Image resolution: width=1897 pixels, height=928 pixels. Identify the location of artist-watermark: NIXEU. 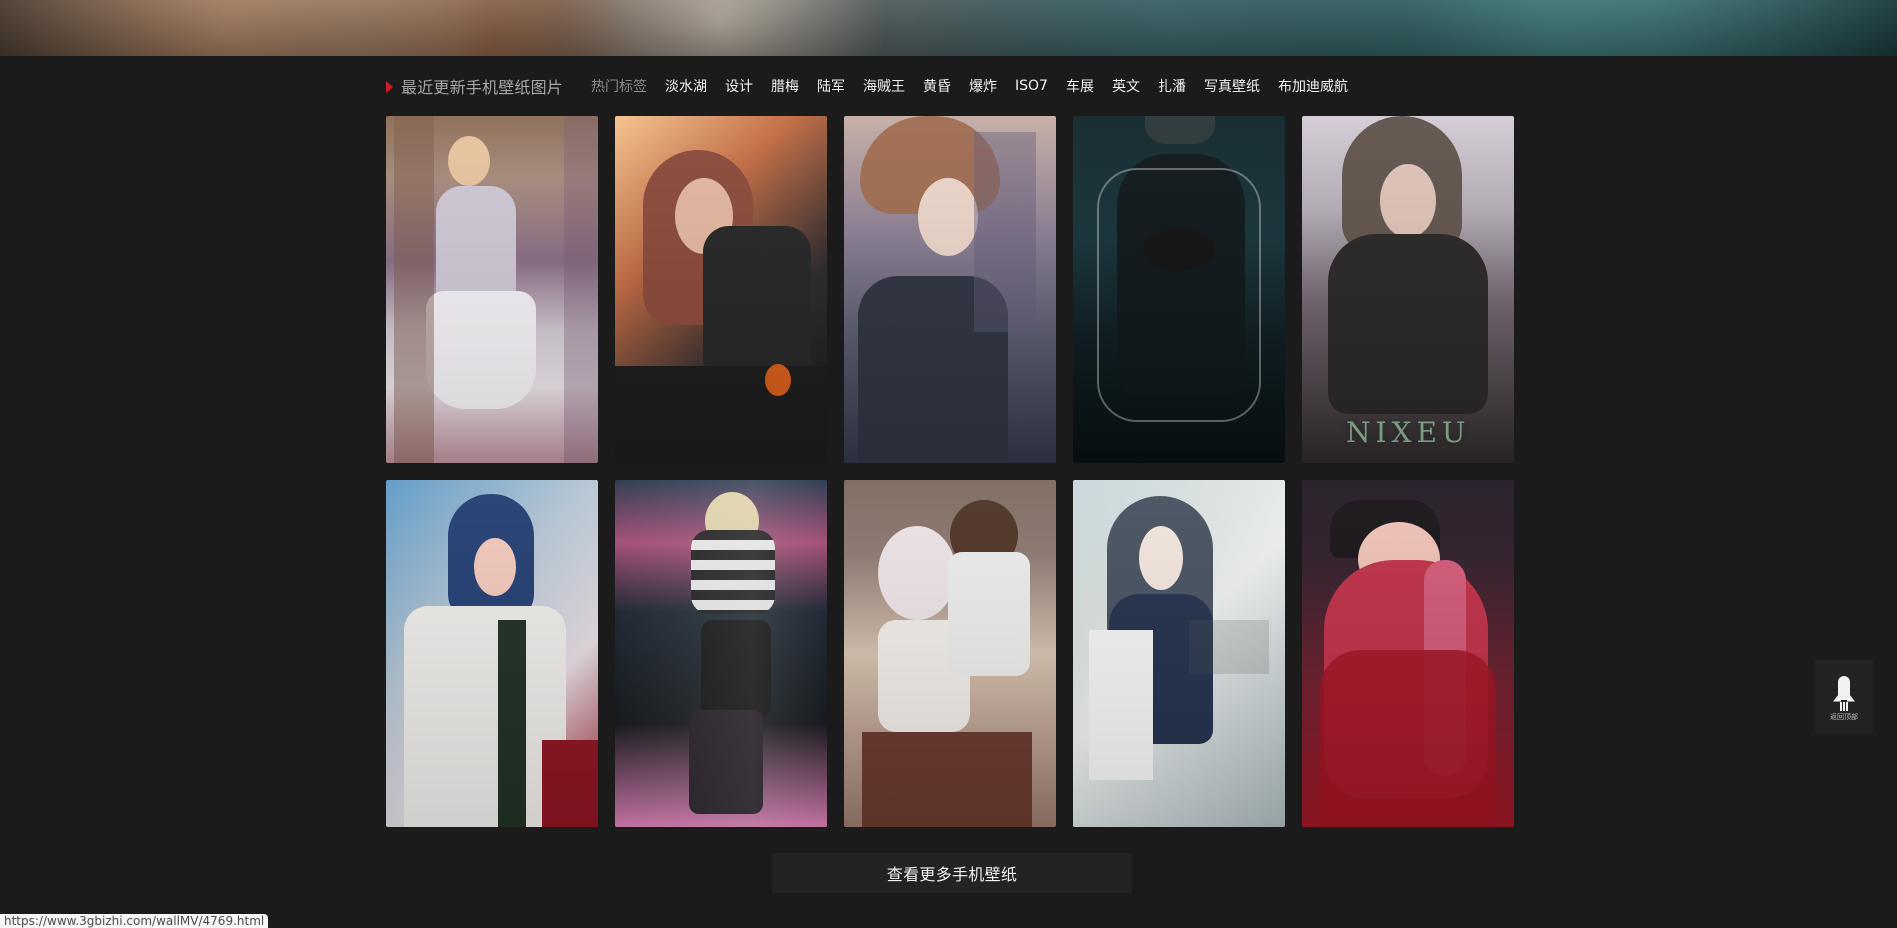
(1408, 432).